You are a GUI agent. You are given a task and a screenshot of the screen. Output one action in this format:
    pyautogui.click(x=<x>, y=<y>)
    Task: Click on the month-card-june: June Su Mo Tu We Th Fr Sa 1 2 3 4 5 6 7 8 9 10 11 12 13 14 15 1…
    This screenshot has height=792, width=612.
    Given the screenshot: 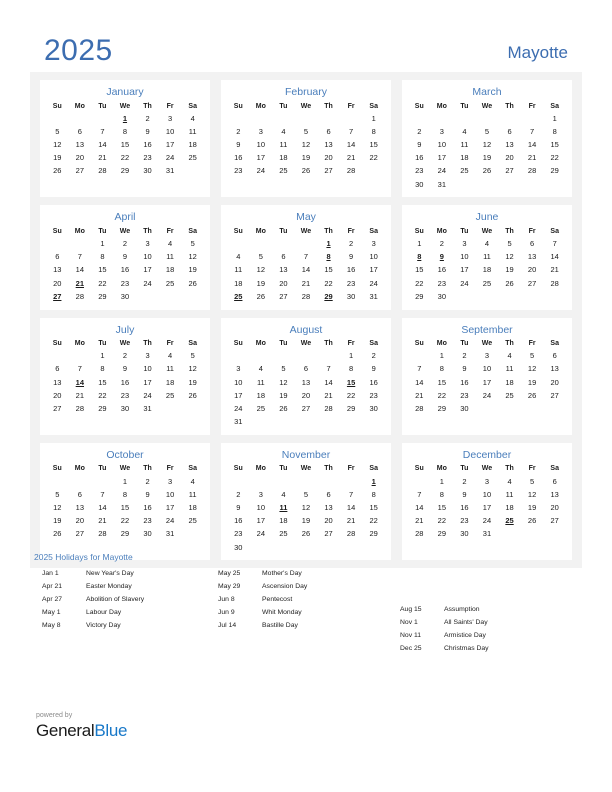 What is the action you would take?
    pyautogui.click(x=487, y=257)
    